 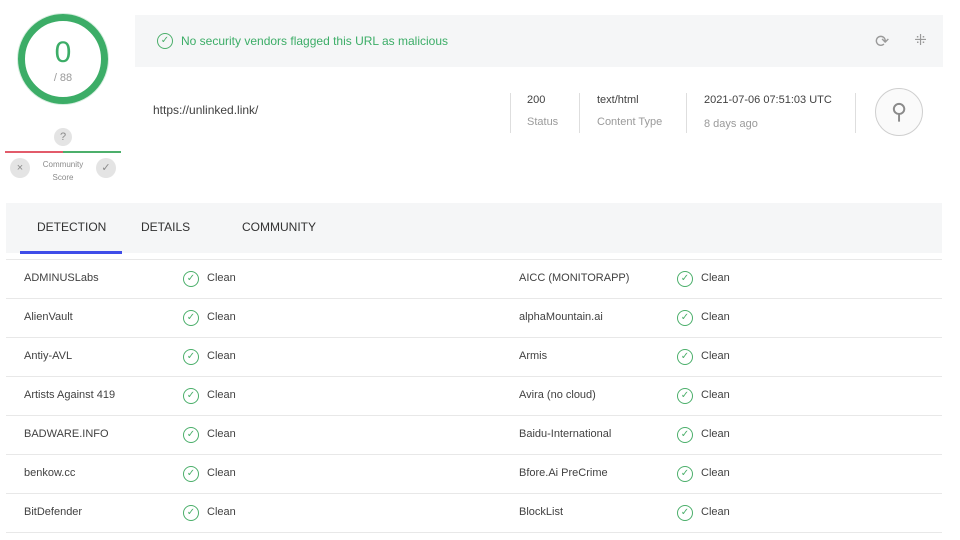 I want to click on tab-details: DETAILS, so click(x=165, y=228).